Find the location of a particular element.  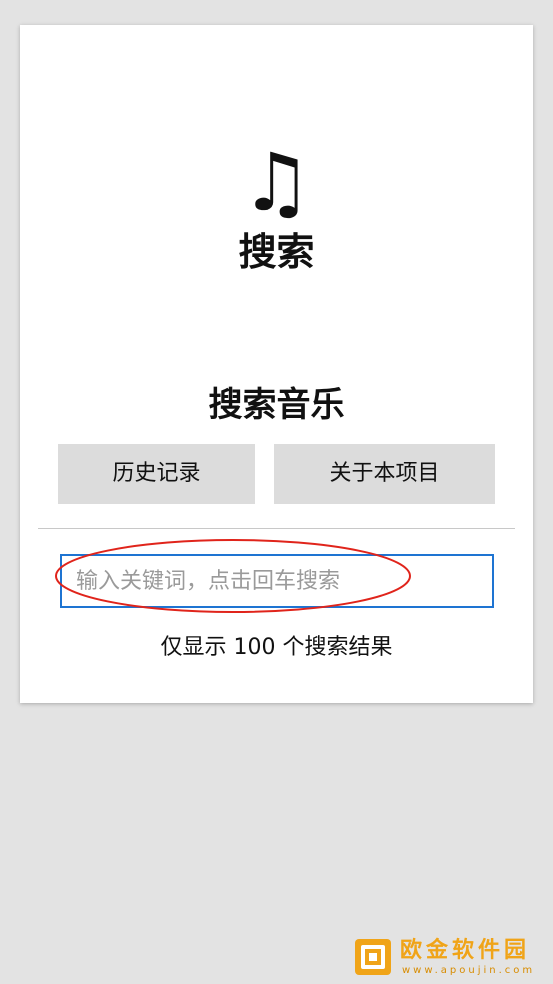

search-input is located at coordinates (277, 581).